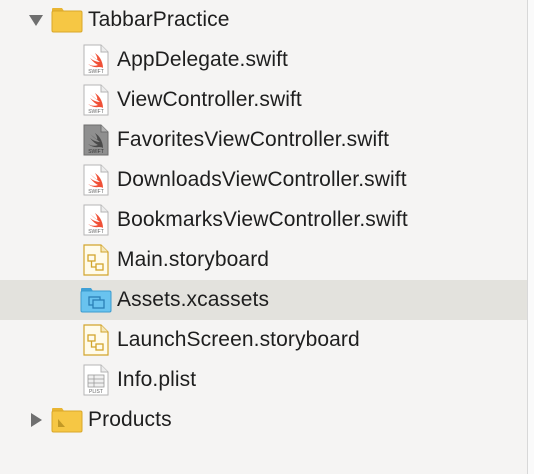 The image size is (534, 474). I want to click on group-row-tabbarpractice: TabbarPractice, so click(263, 20).